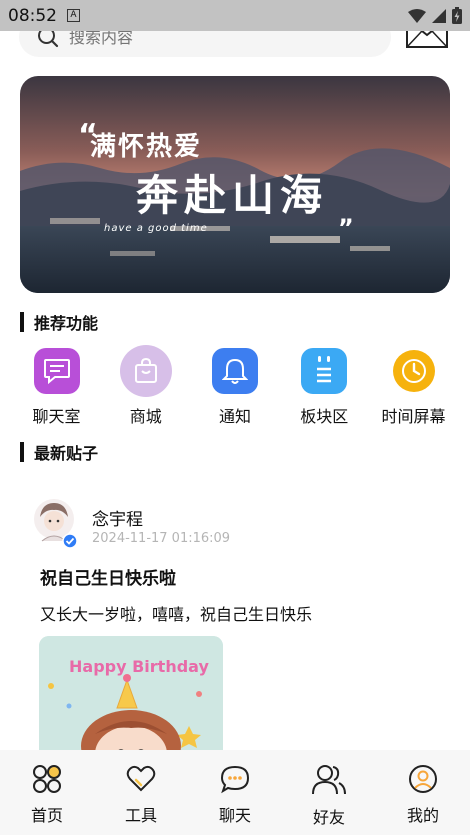  What do you see at coordinates (235, 371) in the screenshot?
I see `bell-icon` at bounding box center [235, 371].